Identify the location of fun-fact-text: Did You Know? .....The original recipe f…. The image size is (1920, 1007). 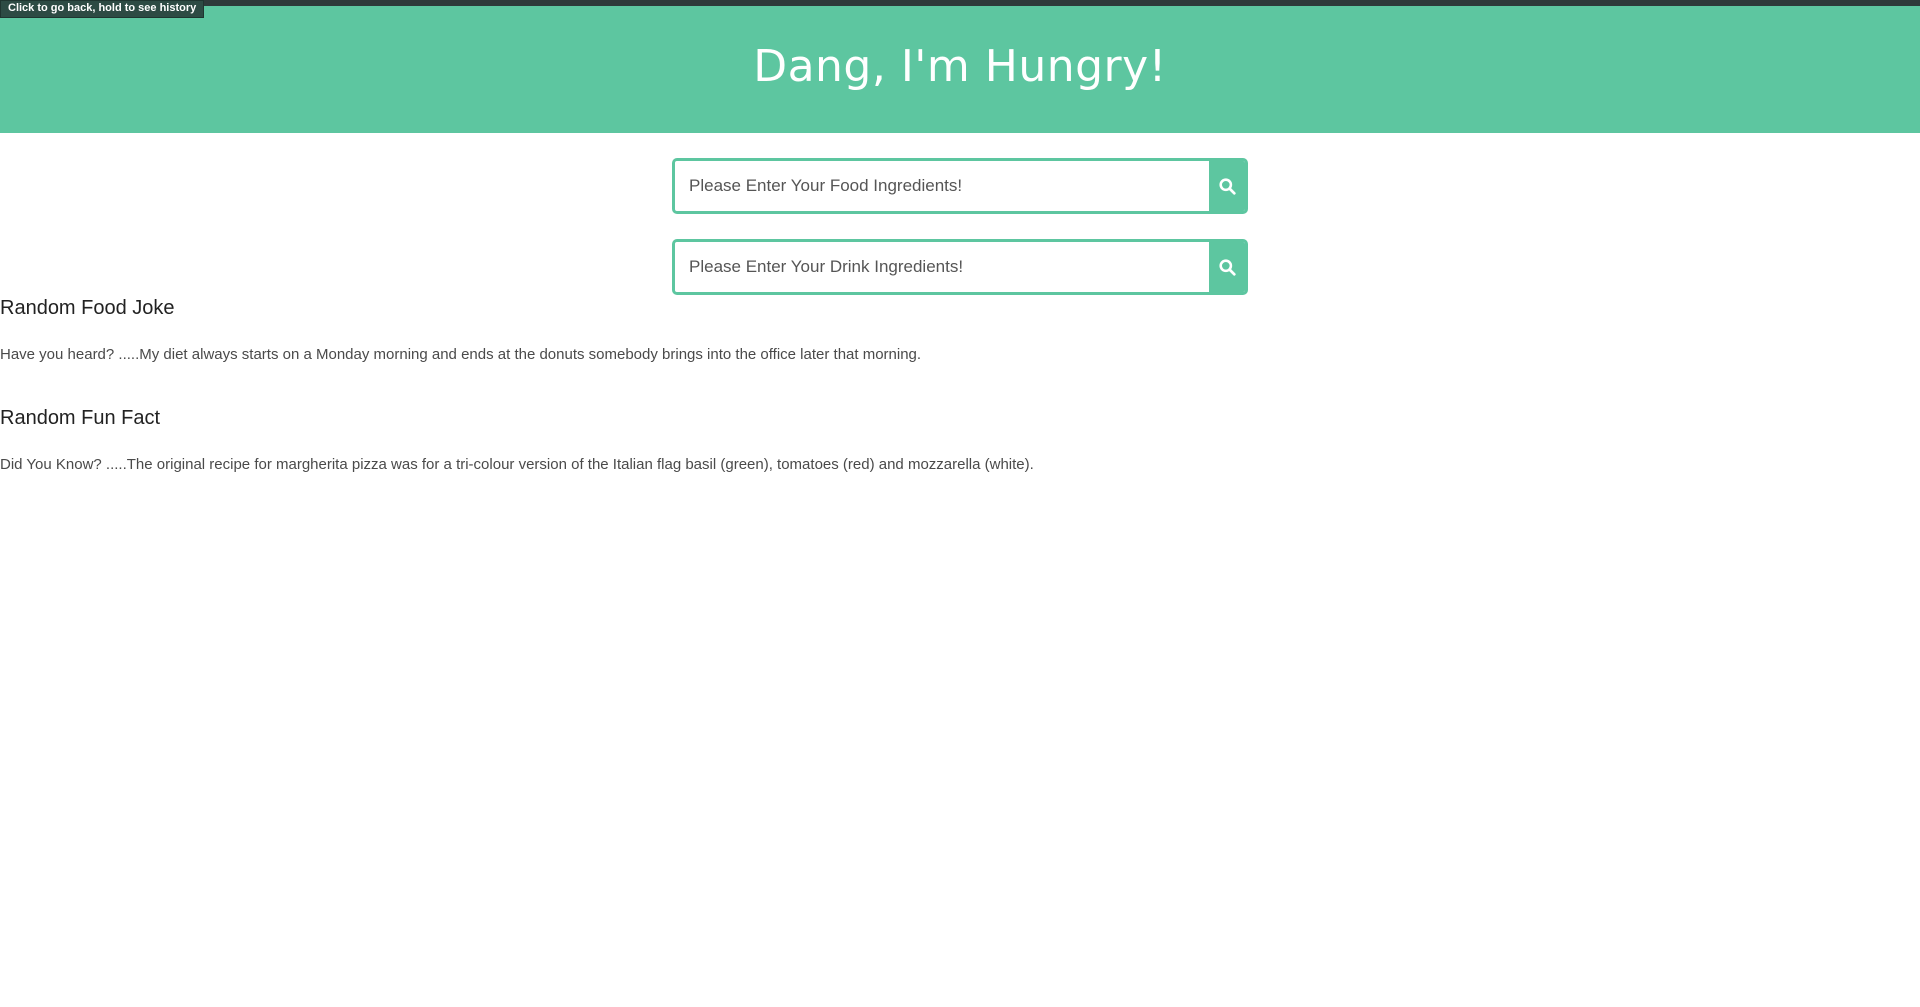
(517, 464).